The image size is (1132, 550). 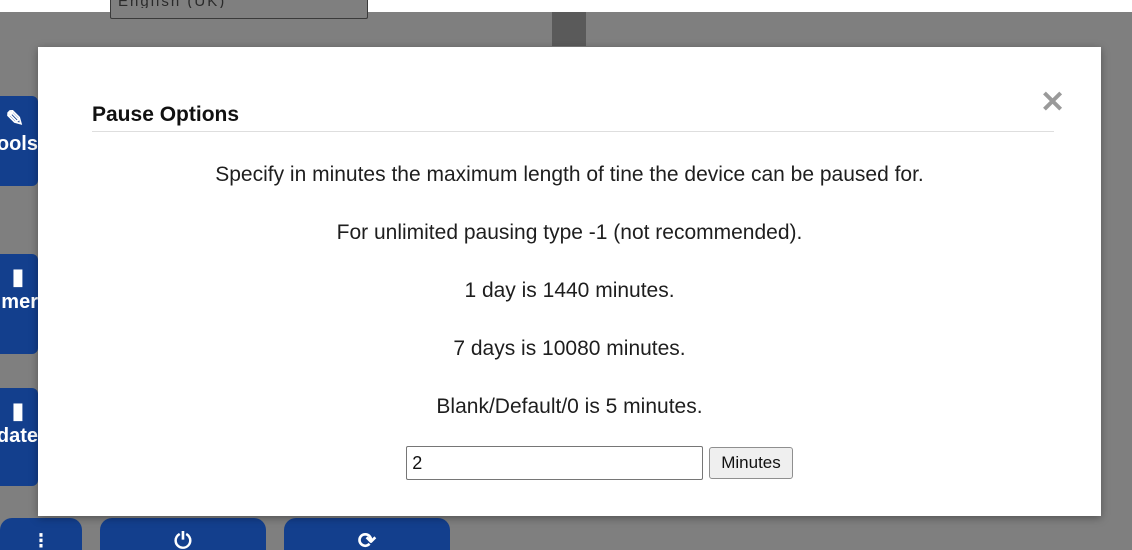 What do you see at coordinates (17, 276) in the screenshot?
I see `timer-icon: ▮` at bounding box center [17, 276].